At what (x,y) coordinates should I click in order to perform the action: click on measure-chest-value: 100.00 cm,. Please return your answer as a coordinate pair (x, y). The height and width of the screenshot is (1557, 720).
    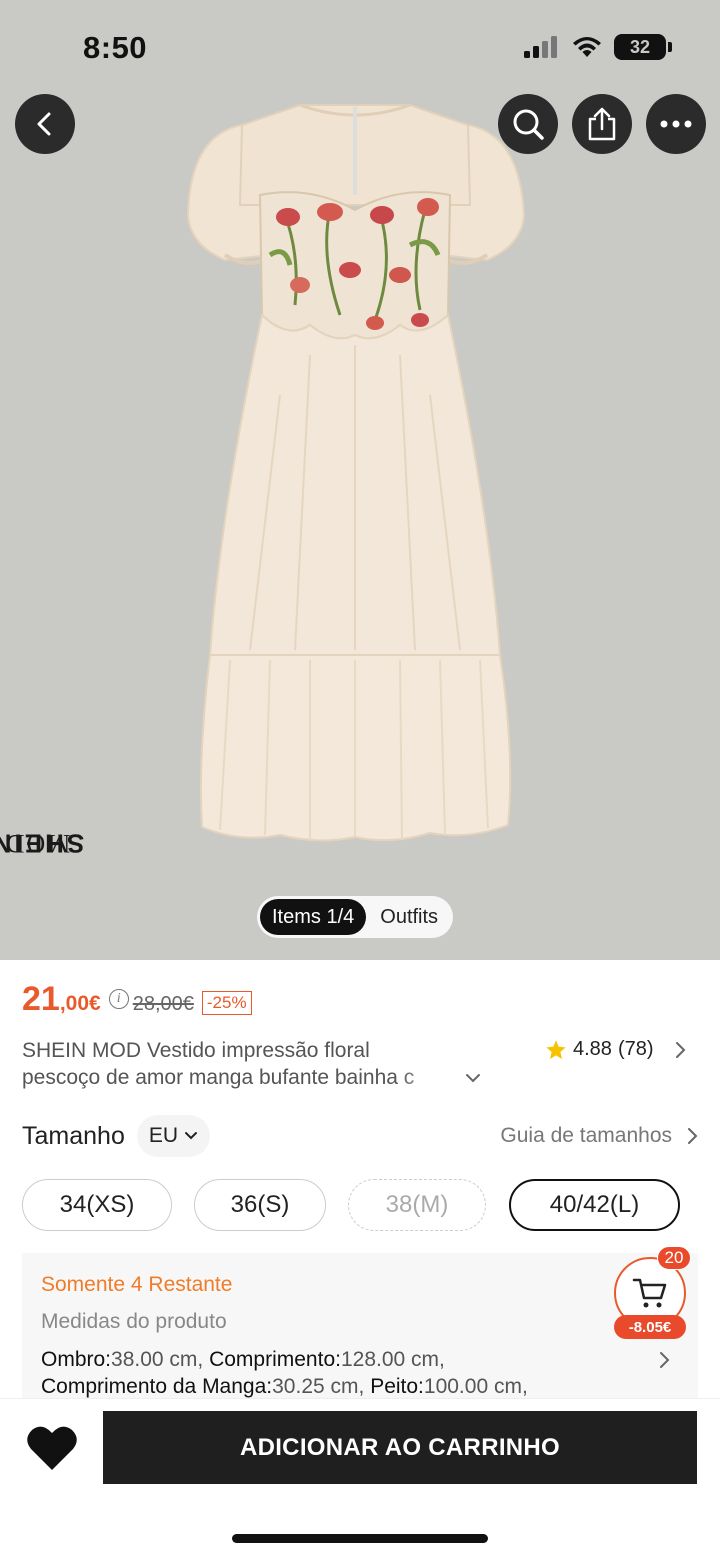
    Looking at the image, I should click on (475, 1386).